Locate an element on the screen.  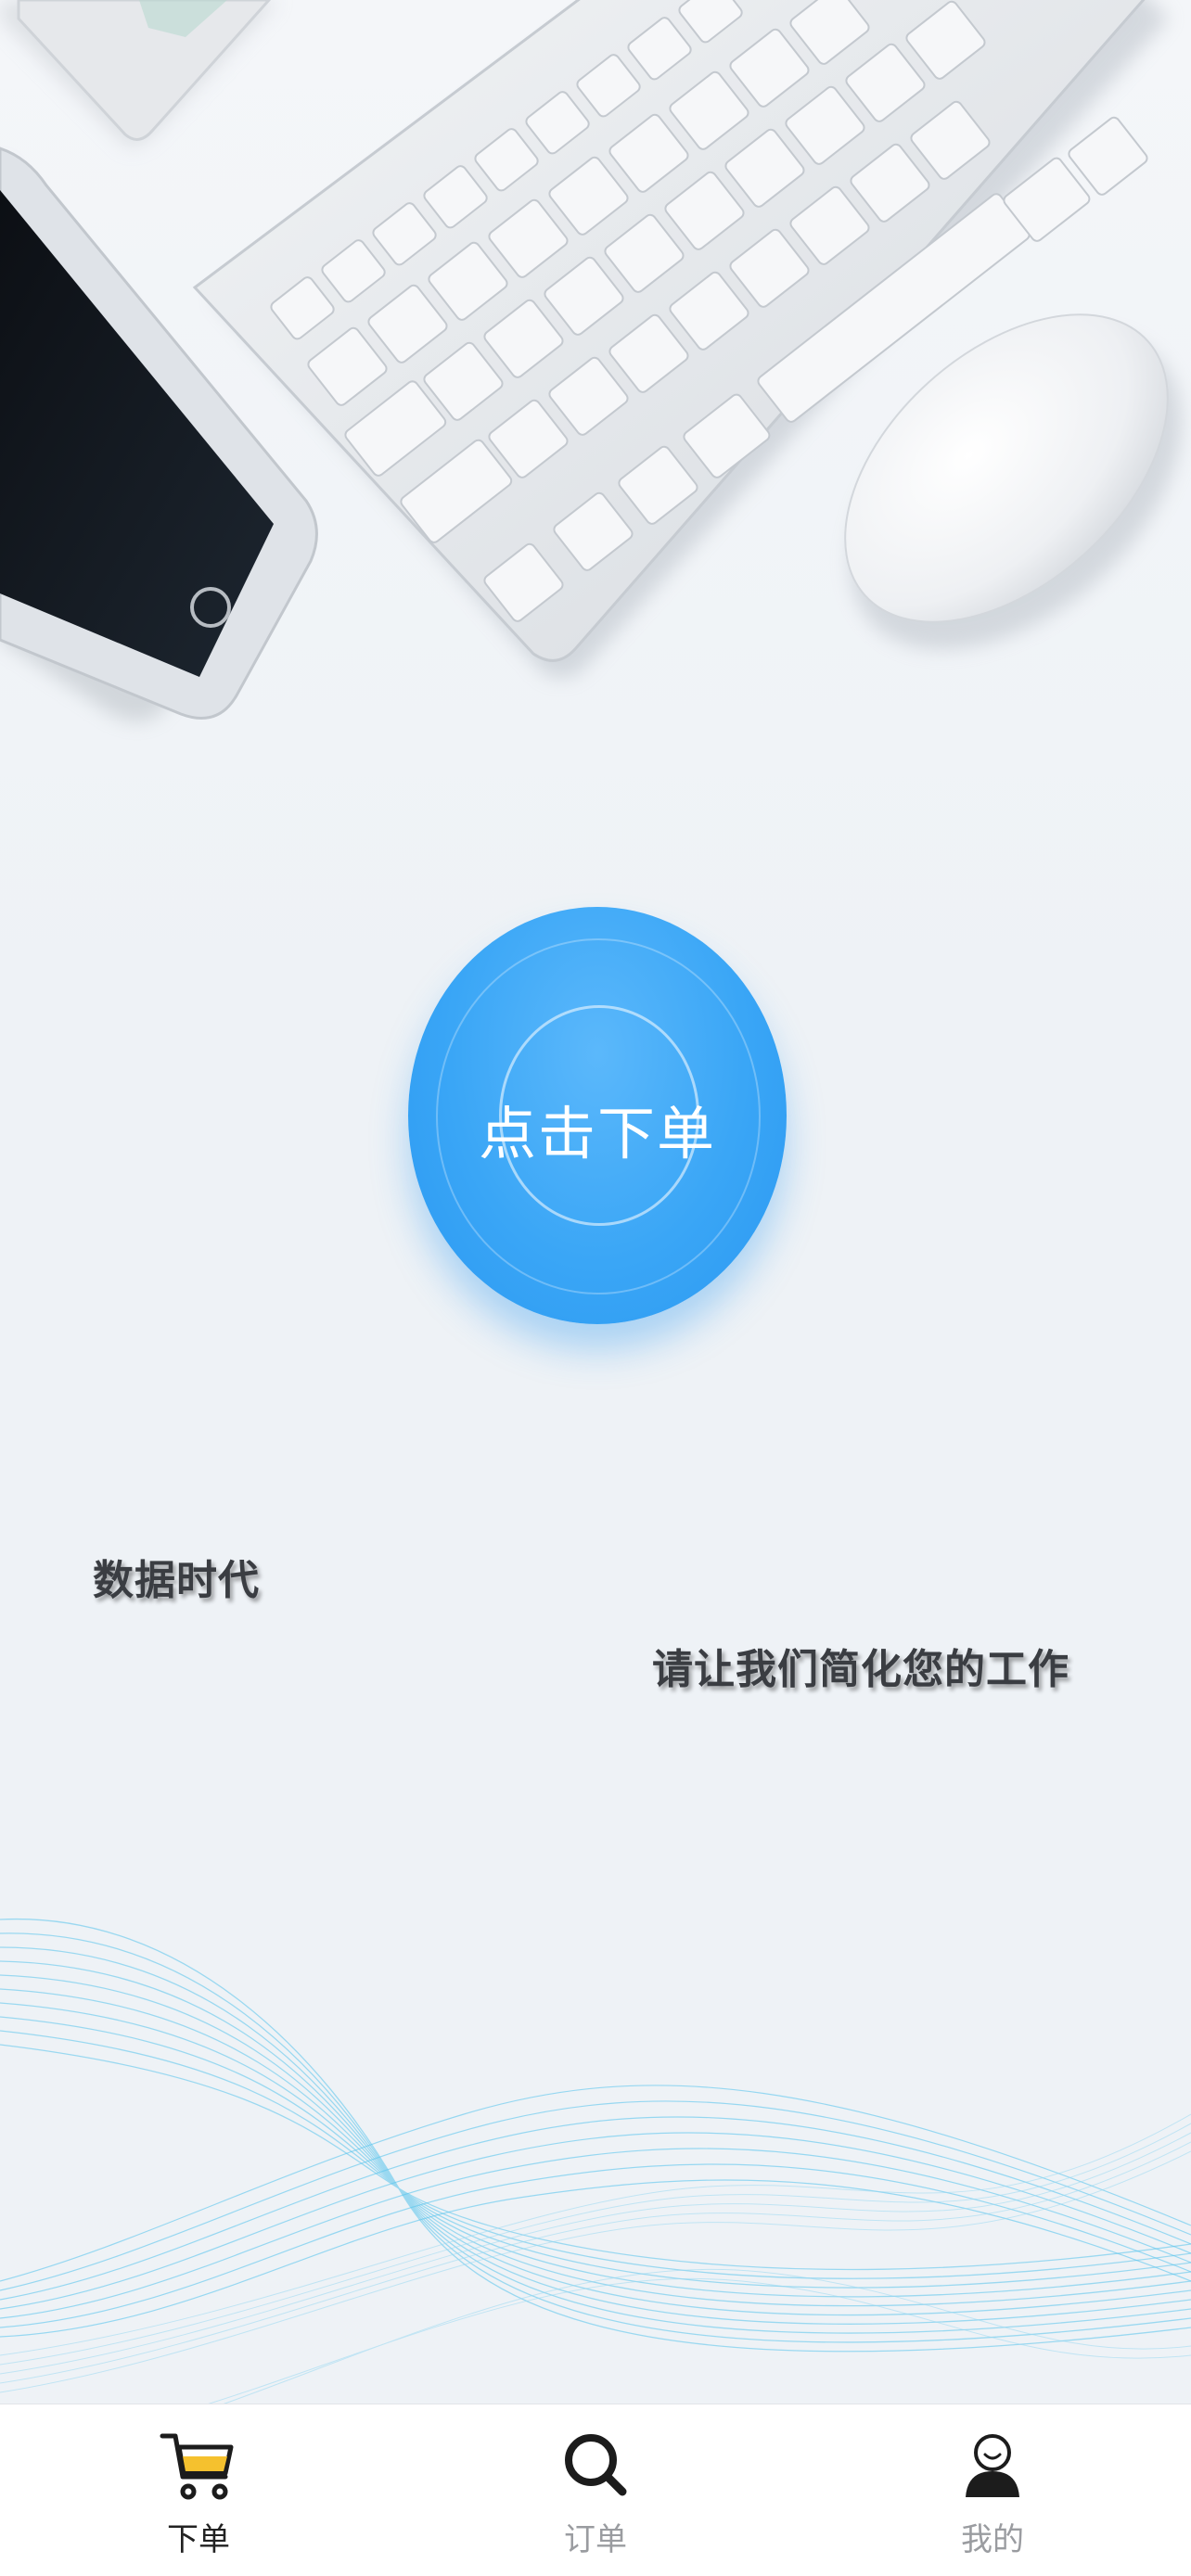
place-order-label: 点击下单 is located at coordinates (597, 1133).